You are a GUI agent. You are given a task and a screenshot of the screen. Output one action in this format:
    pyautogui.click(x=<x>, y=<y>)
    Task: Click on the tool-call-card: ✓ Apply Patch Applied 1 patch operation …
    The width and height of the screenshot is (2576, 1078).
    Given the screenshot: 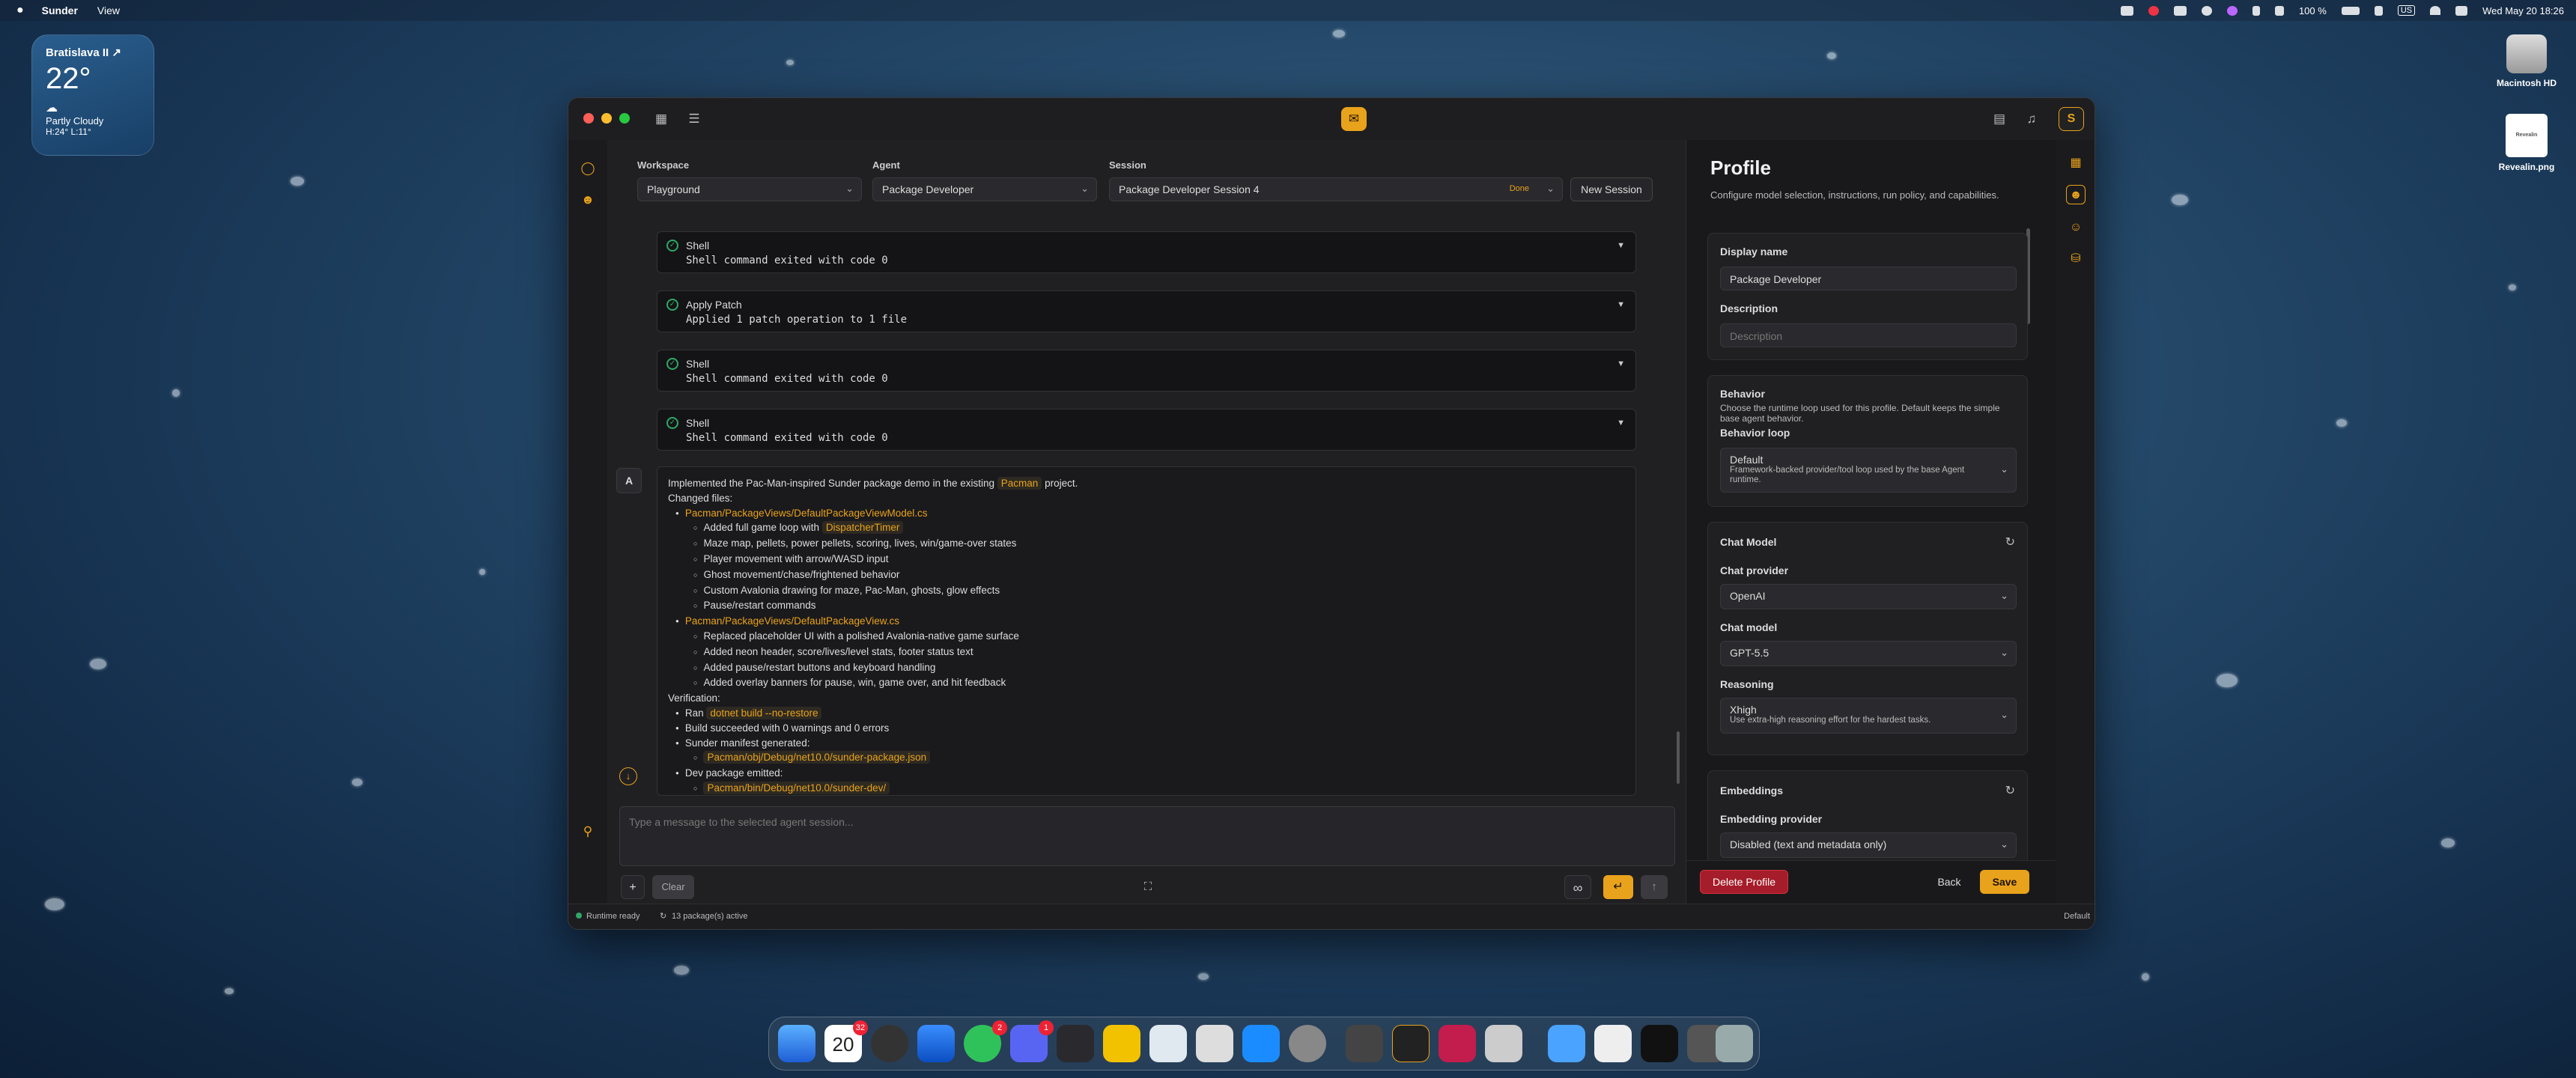 What is the action you would take?
    pyautogui.click(x=1146, y=311)
    